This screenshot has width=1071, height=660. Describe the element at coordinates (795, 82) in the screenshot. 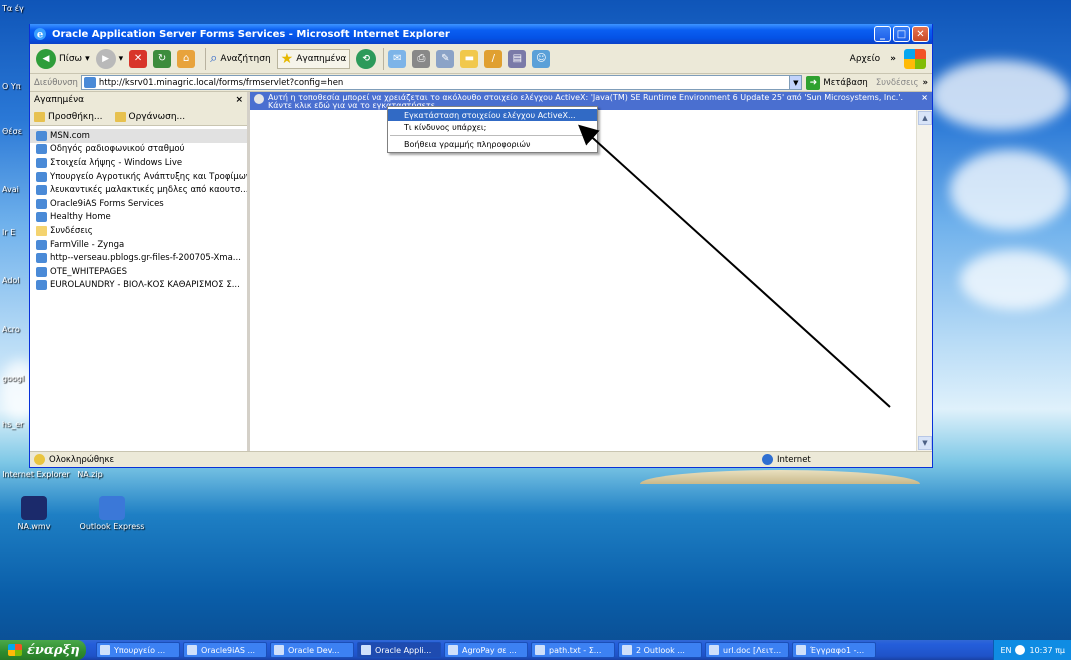

I see `chevron-down-icon: ▼` at that location.